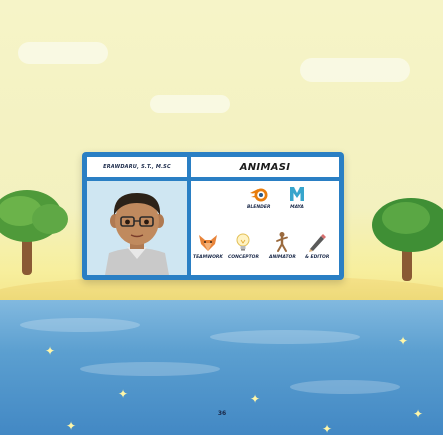 Image resolution: width=443 pixels, height=435 pixels. I want to click on skill-conceptor: CONCEPTOR, so click(243, 245).